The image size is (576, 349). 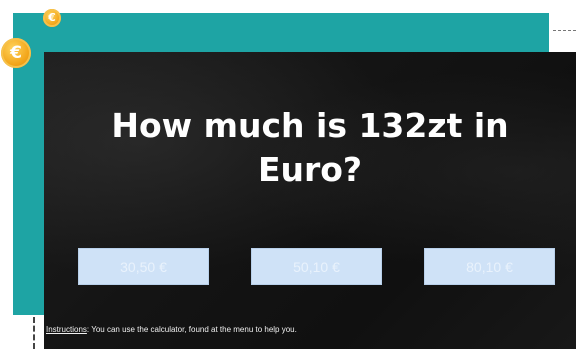 I want to click on euro-coin-icon: €, so click(x=52, y=18).